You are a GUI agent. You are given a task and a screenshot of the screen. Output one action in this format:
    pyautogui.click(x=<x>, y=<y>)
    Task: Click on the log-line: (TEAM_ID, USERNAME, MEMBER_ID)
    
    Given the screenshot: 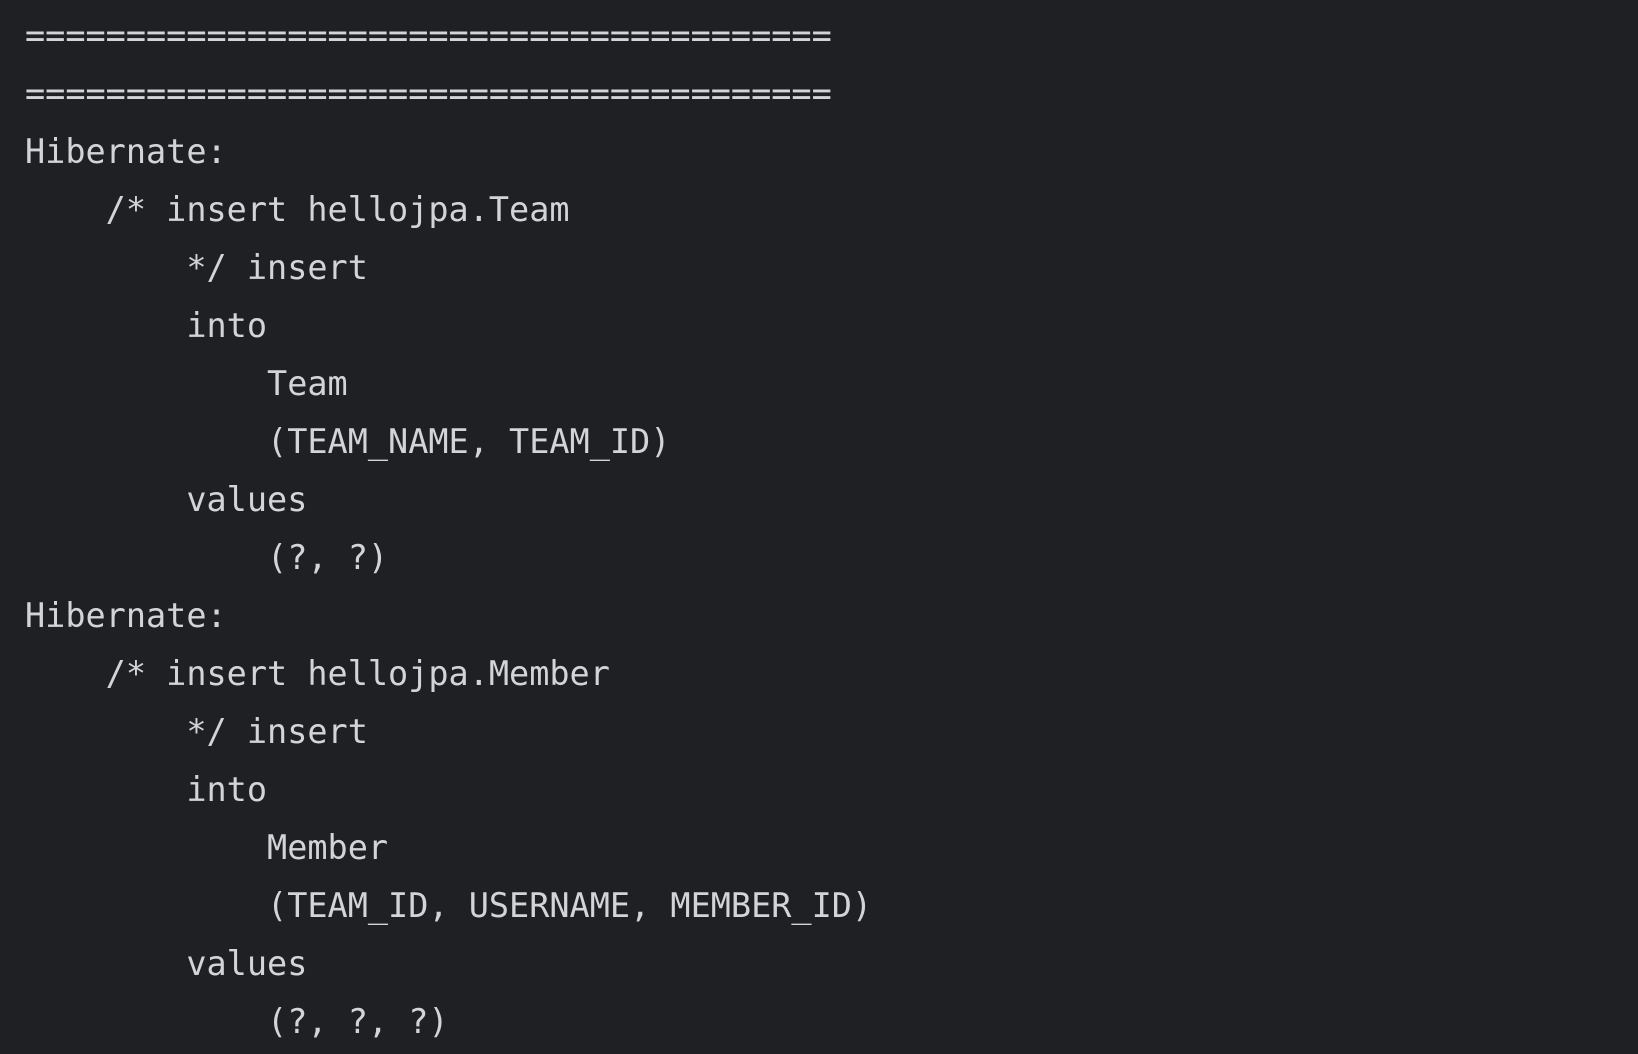 What is the action you would take?
    pyautogui.click(x=459, y=905)
    